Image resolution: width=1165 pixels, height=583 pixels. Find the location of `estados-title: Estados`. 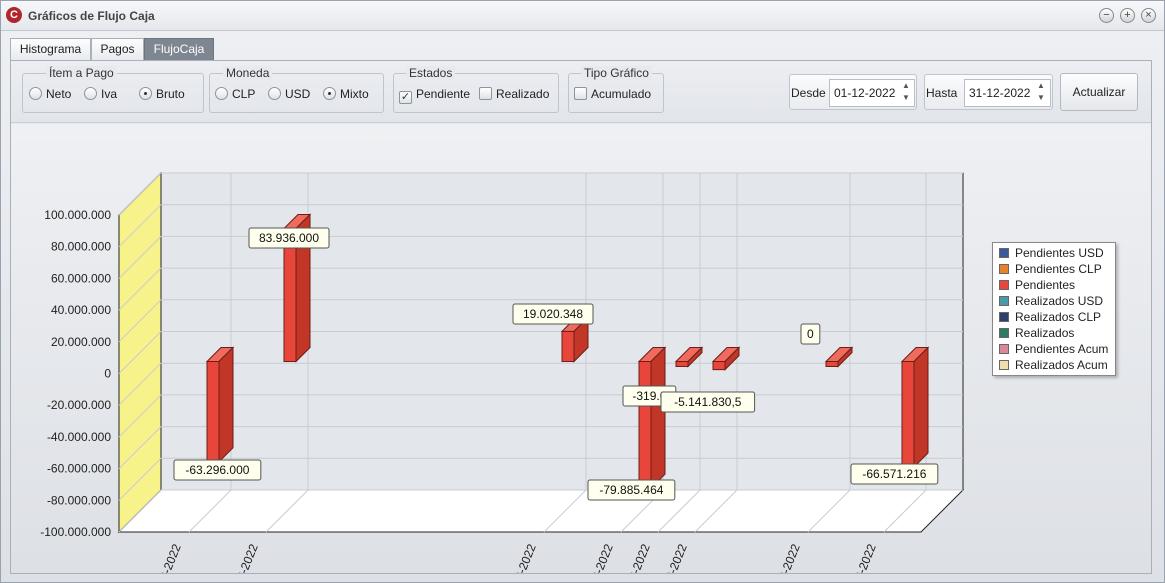

estados-title: Estados is located at coordinates (431, 73).